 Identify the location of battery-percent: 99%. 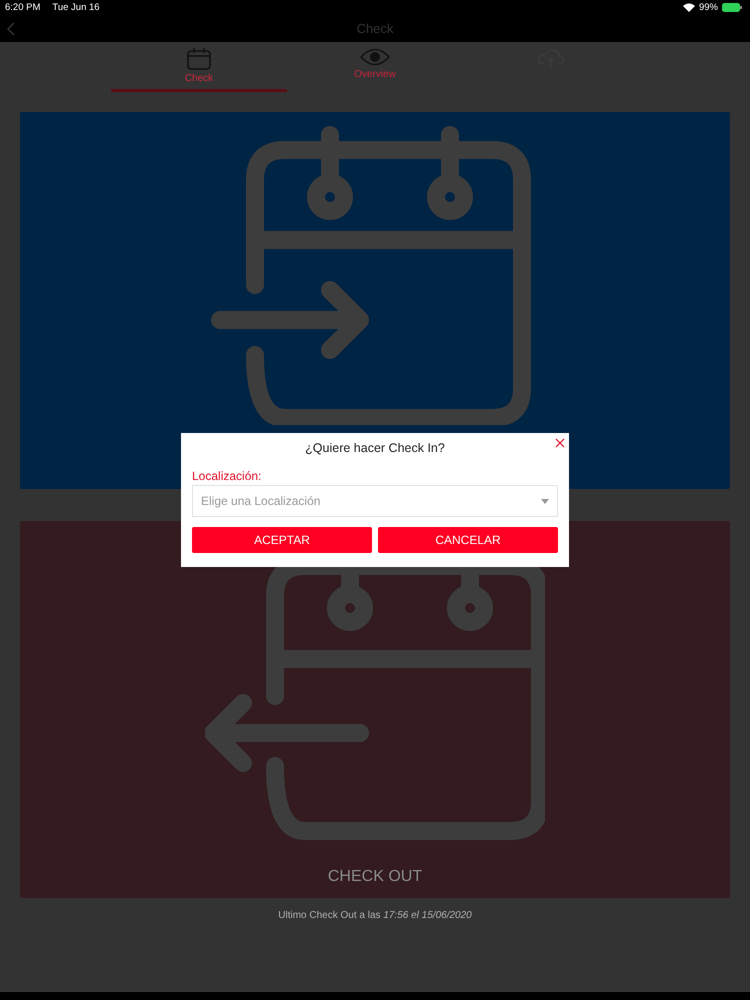
(708, 7).